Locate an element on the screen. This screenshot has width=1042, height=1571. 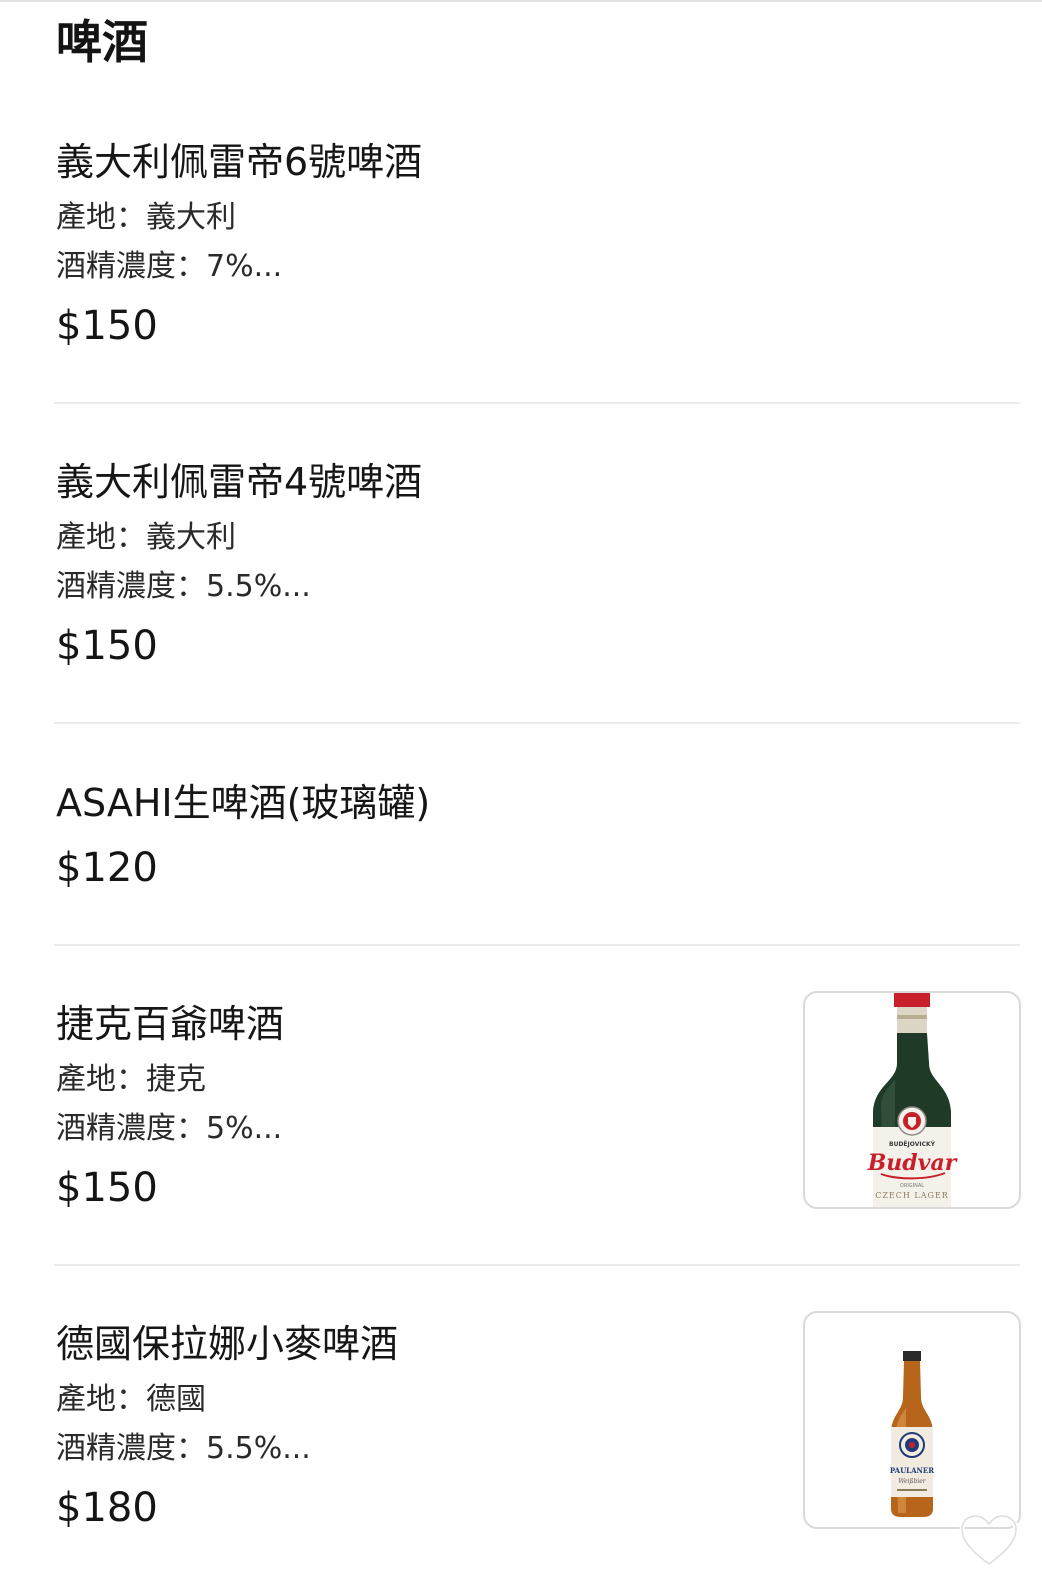
item-price: $120 is located at coordinates (107, 868).